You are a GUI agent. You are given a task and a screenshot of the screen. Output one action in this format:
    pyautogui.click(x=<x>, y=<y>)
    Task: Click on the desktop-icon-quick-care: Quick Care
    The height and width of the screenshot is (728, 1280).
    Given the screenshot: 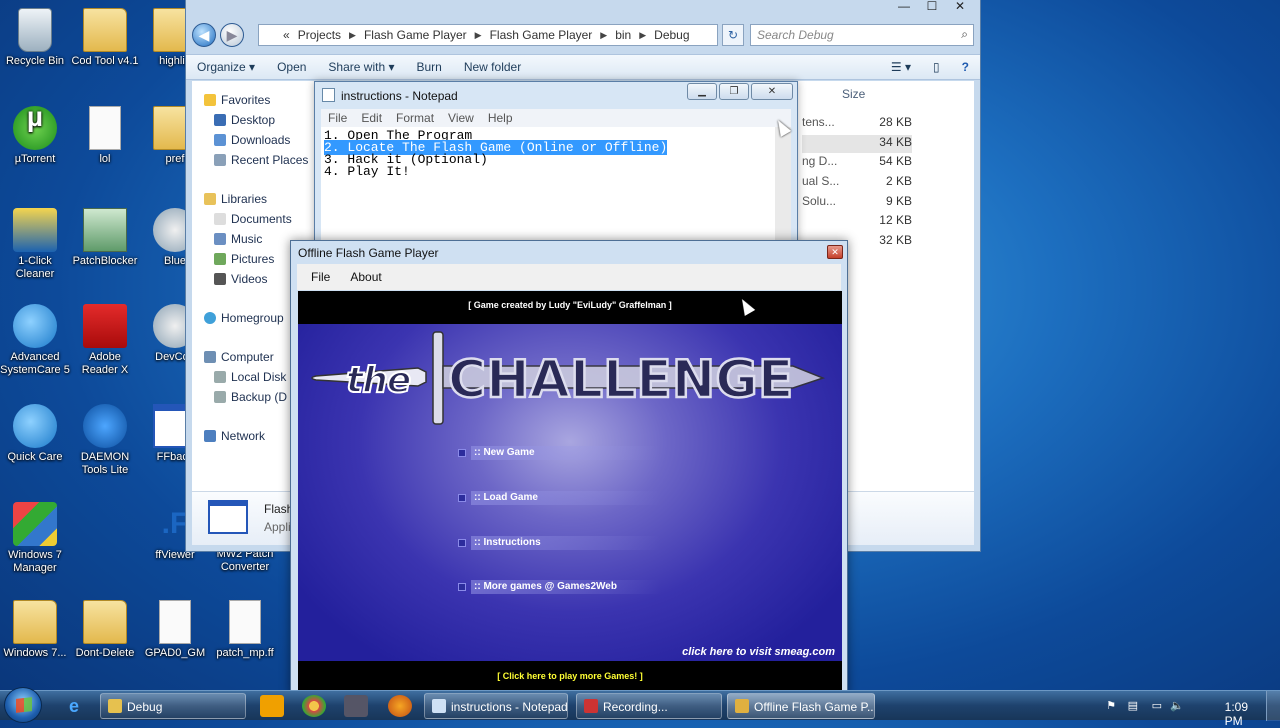 What is the action you would take?
    pyautogui.click(x=35, y=434)
    